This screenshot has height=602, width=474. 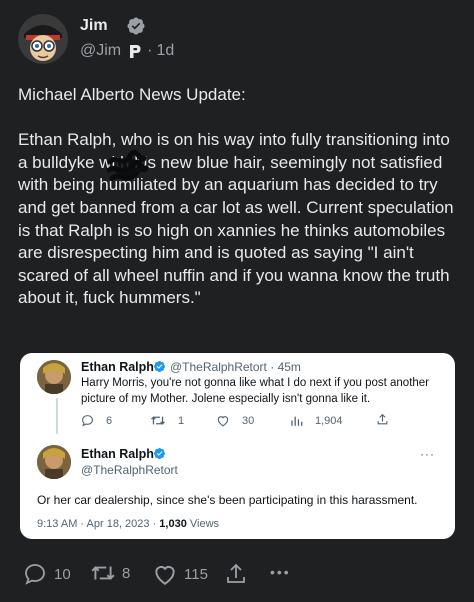 I want to click on repost-count: 8, so click(x=126, y=573).